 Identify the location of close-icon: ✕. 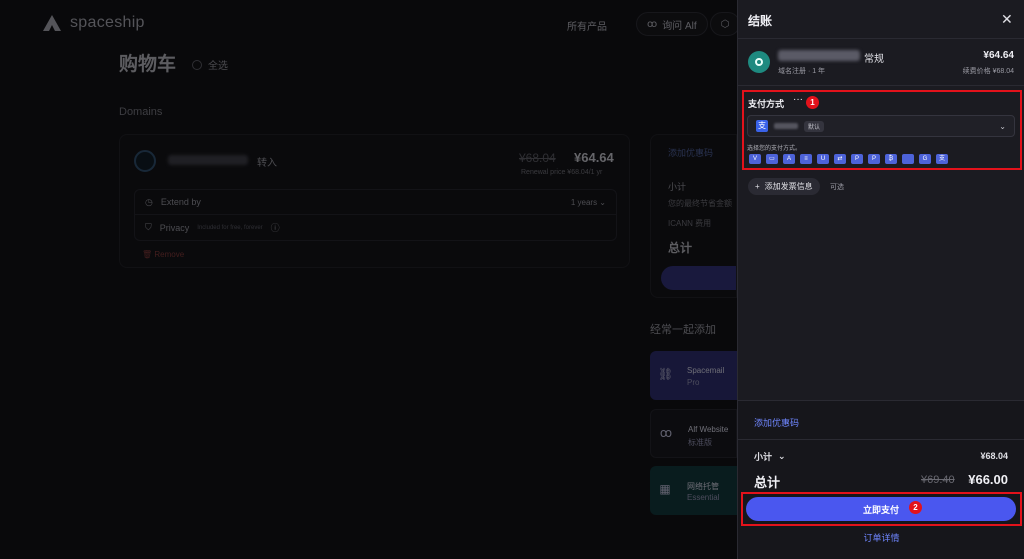
(1007, 19).